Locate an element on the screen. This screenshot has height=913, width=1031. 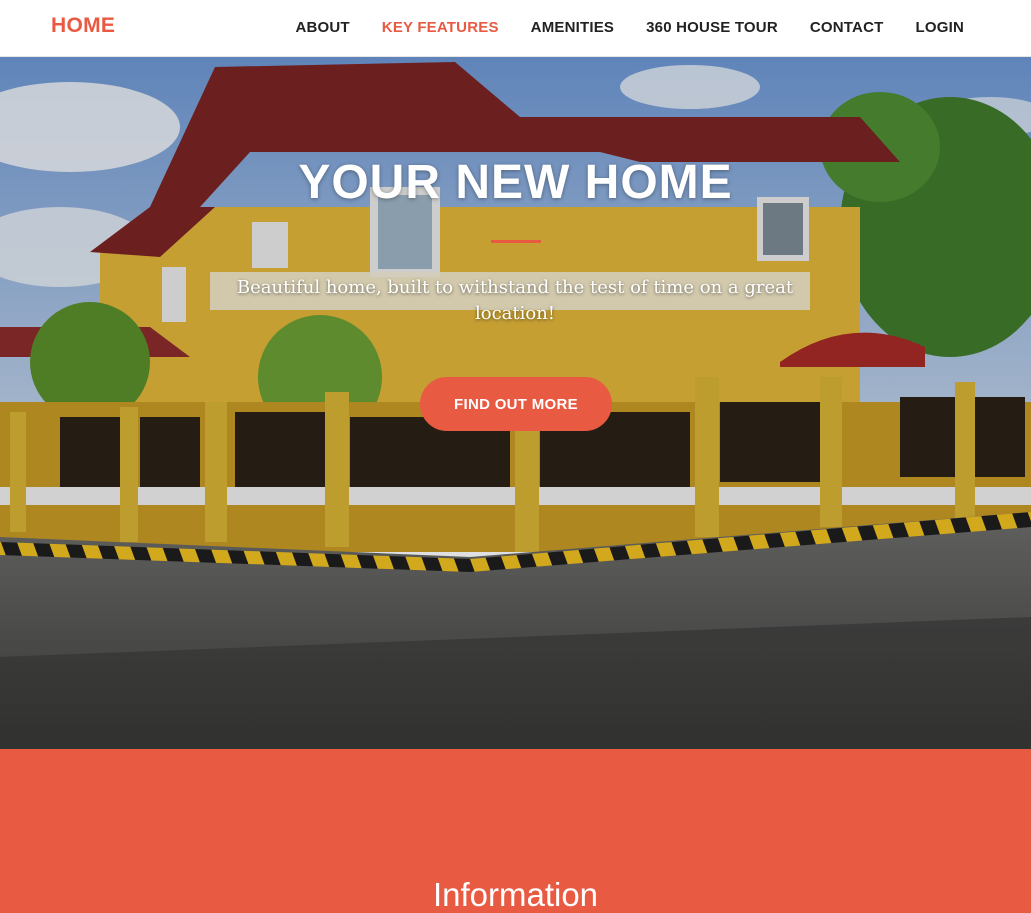
nav-link-key-features: KEY FEATURES is located at coordinates (440, 27).